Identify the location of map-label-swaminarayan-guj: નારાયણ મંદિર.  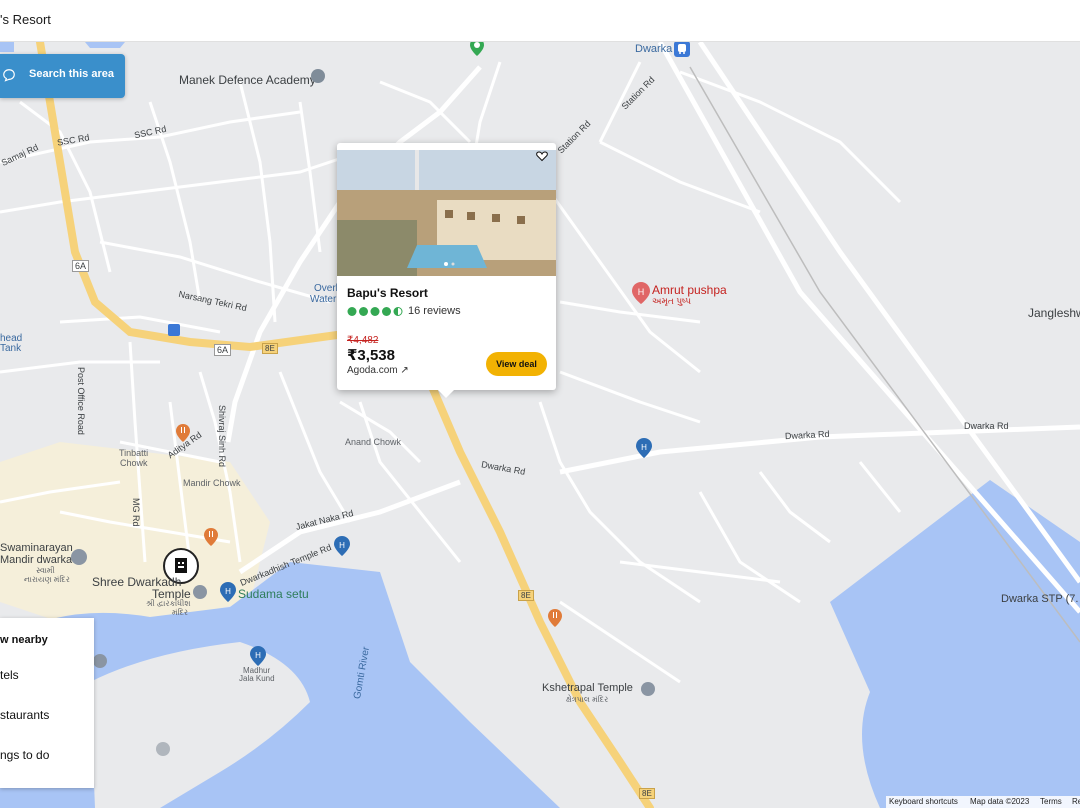
(47, 579).